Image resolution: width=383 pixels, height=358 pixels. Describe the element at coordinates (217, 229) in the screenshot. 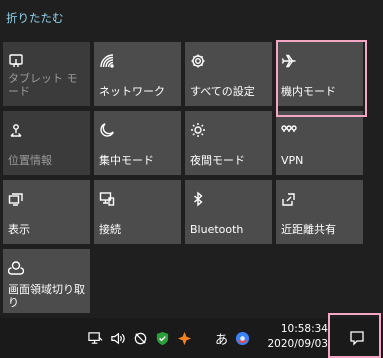

I see `tile-label: Bluetooth` at that location.